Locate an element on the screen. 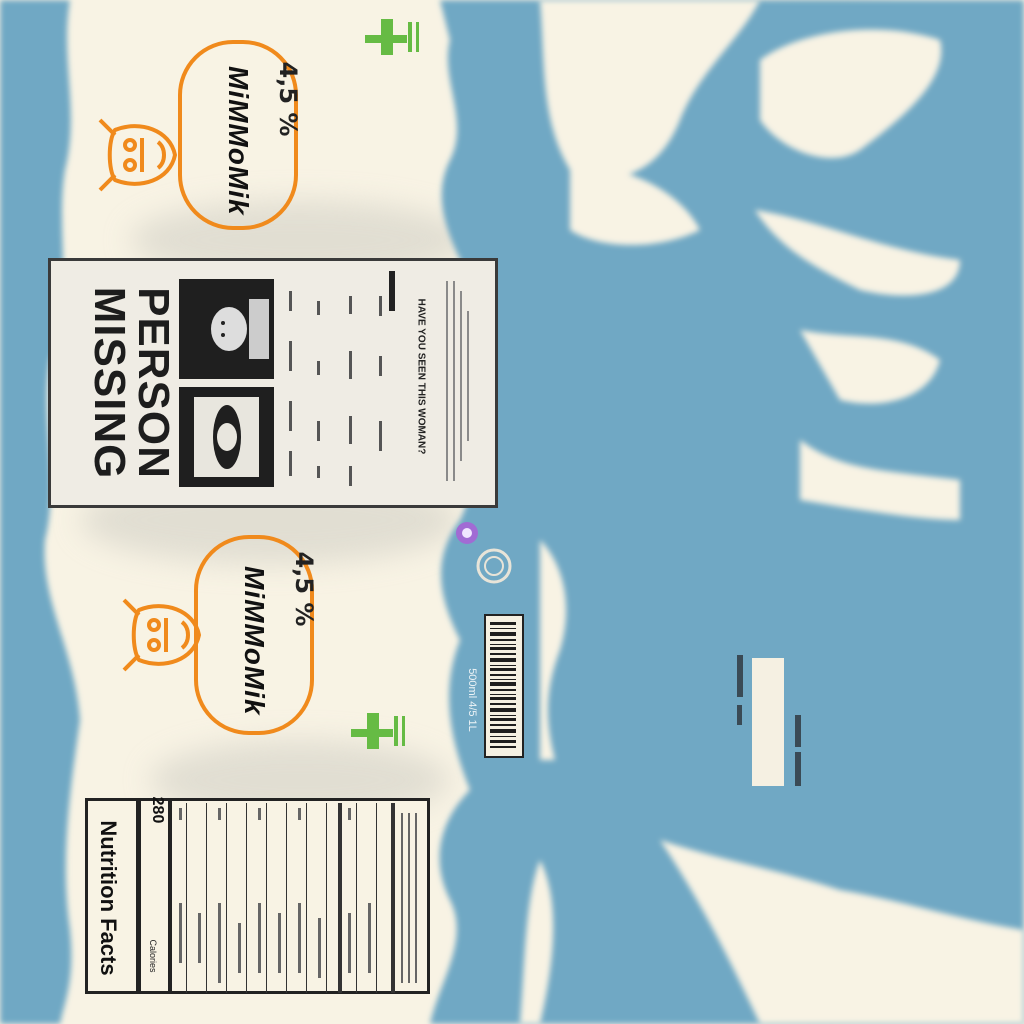  nutrition-facts-panel: Nutrition Facts Calories 280 is located at coordinates (257, 895).